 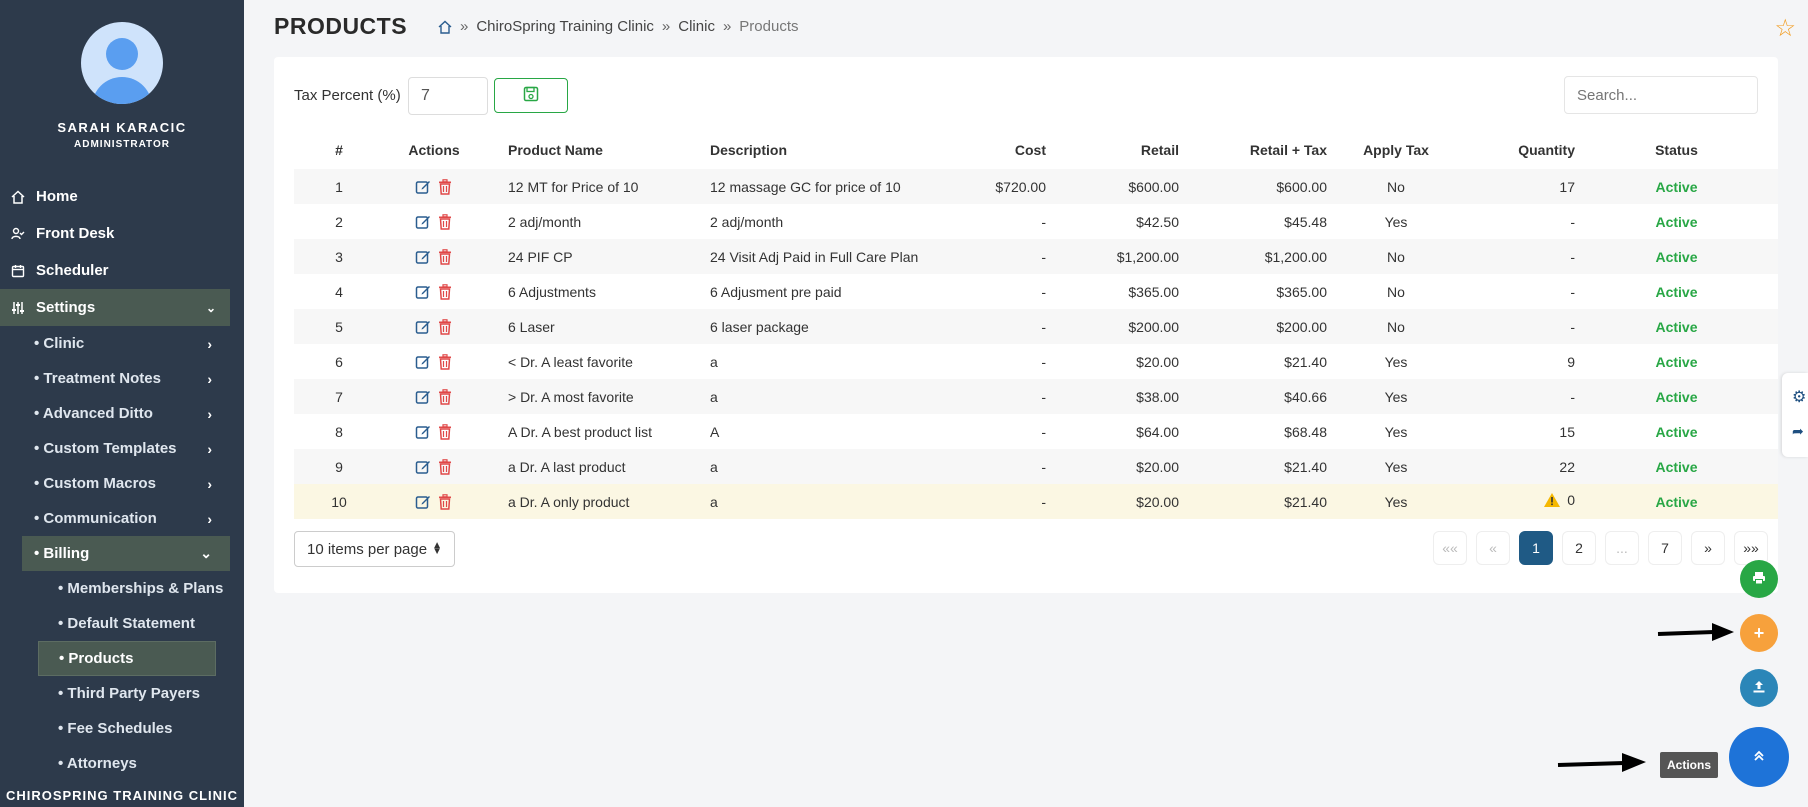 I want to click on upload-button, so click(x=1759, y=688).